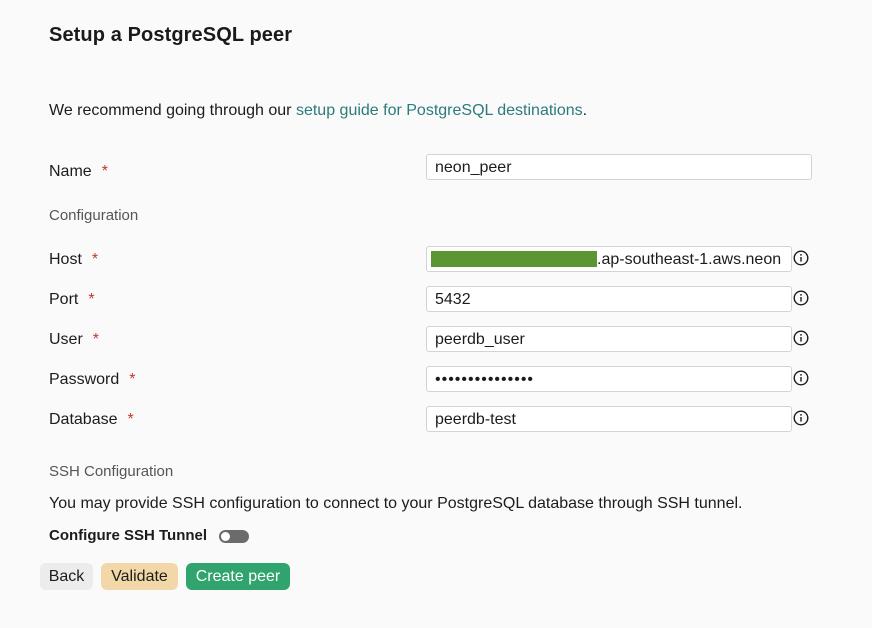 This screenshot has height=628, width=872. What do you see at coordinates (128, 535) in the screenshot?
I see `ssh-tunnel-toggle-label: Configure SSH Tunnel` at bounding box center [128, 535].